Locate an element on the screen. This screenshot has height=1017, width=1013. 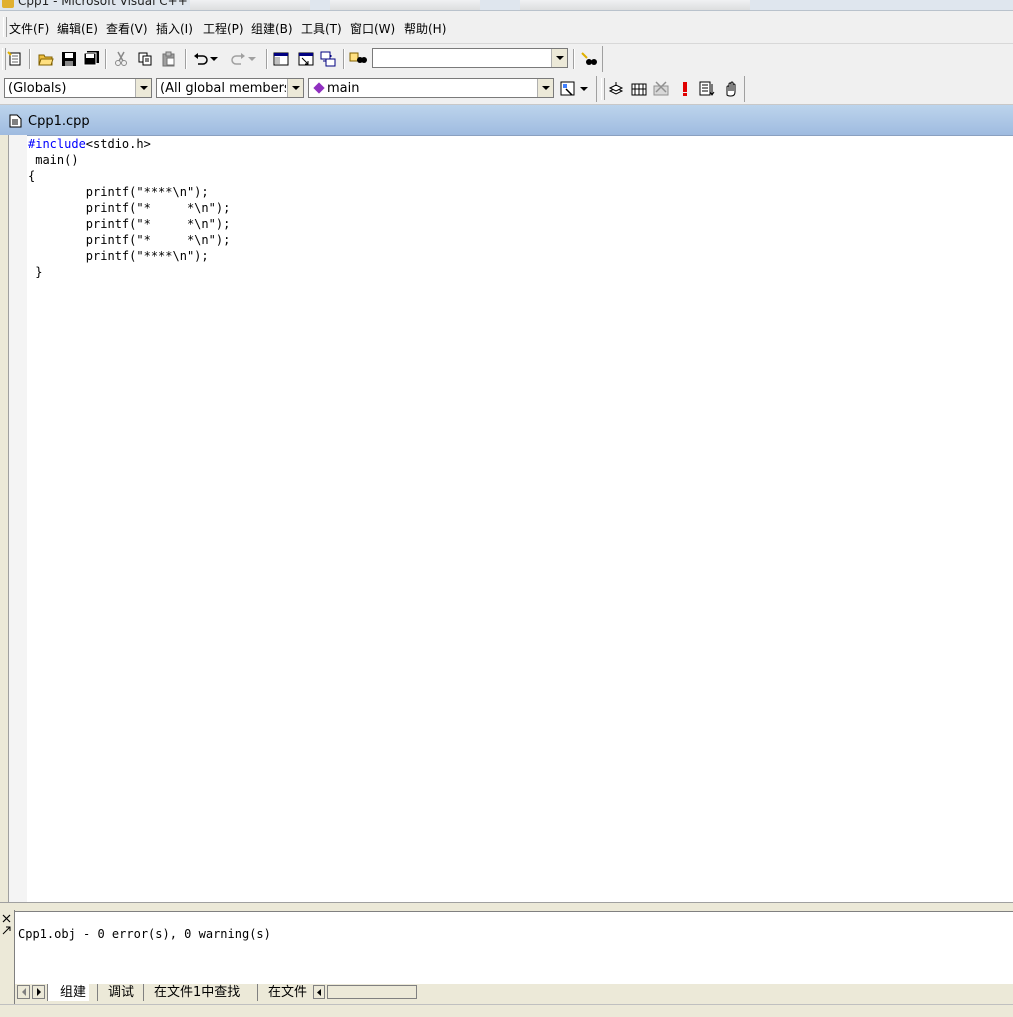
save-icon is located at coordinates (69, 59).